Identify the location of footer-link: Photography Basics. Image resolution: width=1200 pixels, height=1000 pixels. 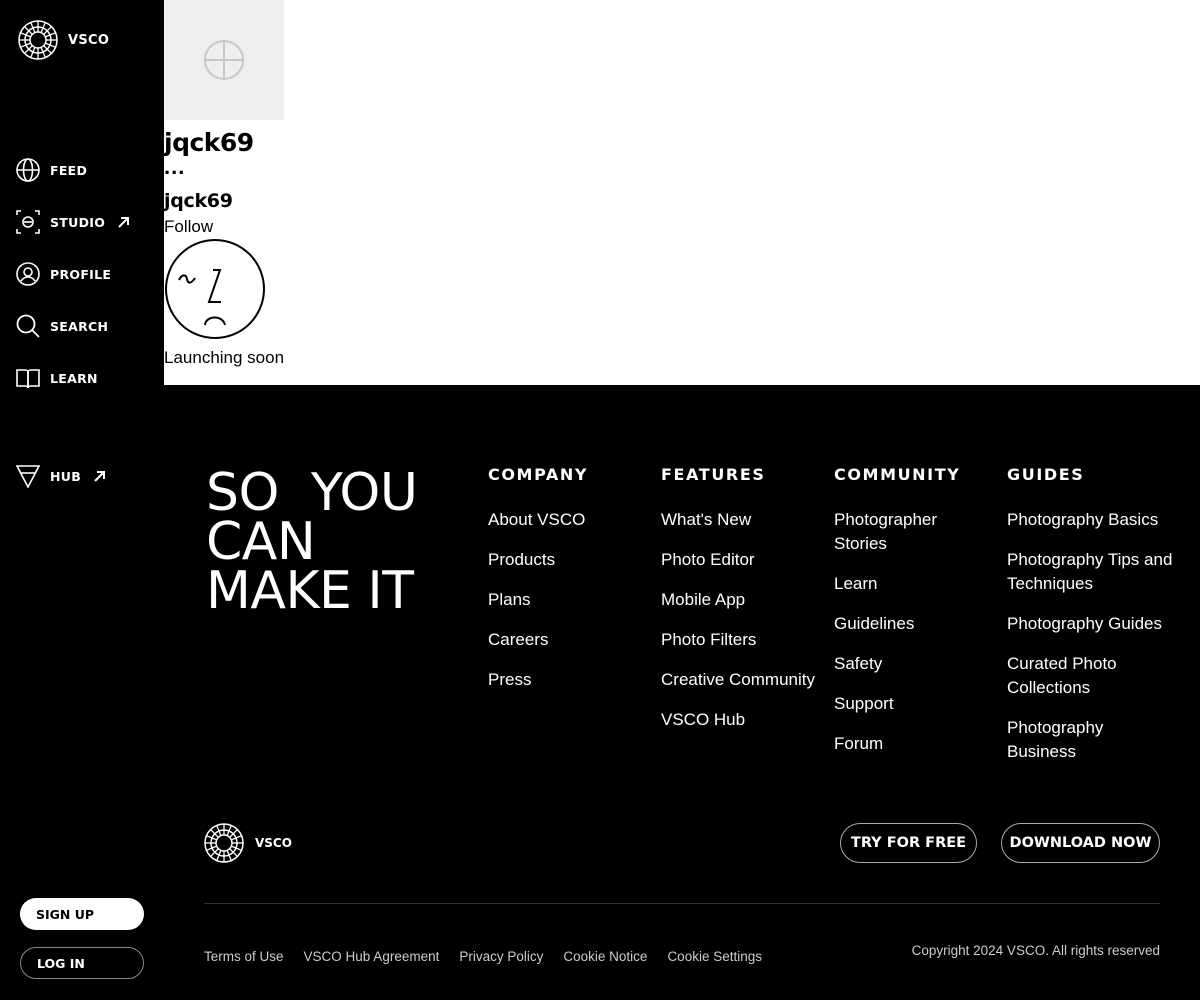
(1092, 520).